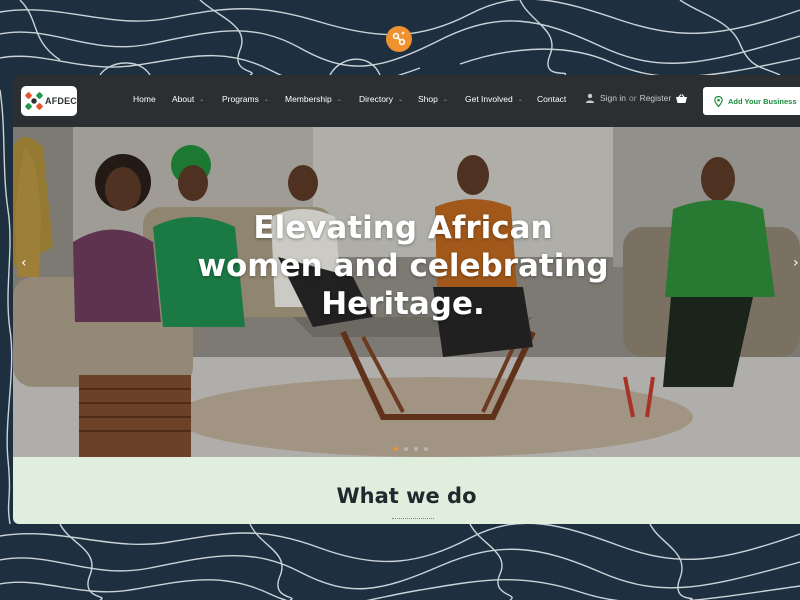 Image resolution: width=800 pixels, height=600 pixels. Describe the element at coordinates (633, 98) in the screenshot. I see `signin-separator: or` at that location.